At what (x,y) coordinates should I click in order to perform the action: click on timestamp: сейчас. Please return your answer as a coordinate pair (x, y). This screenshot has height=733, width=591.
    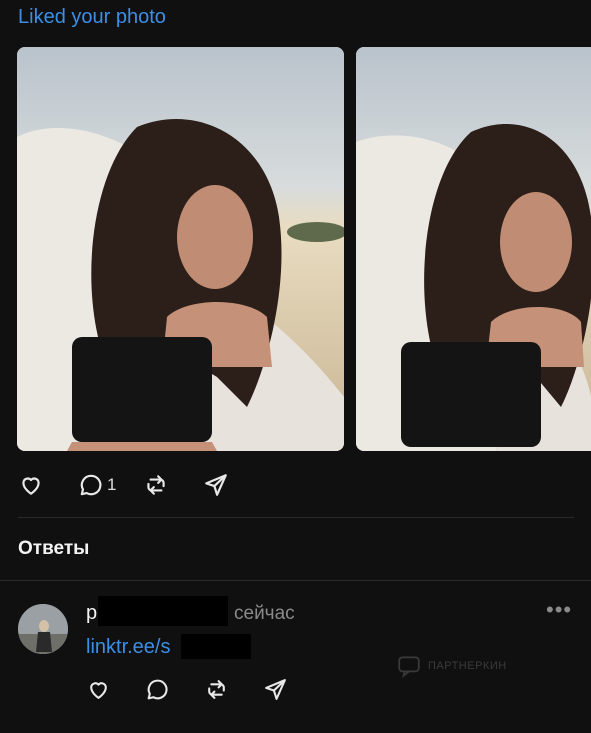
    Looking at the image, I should click on (264, 613).